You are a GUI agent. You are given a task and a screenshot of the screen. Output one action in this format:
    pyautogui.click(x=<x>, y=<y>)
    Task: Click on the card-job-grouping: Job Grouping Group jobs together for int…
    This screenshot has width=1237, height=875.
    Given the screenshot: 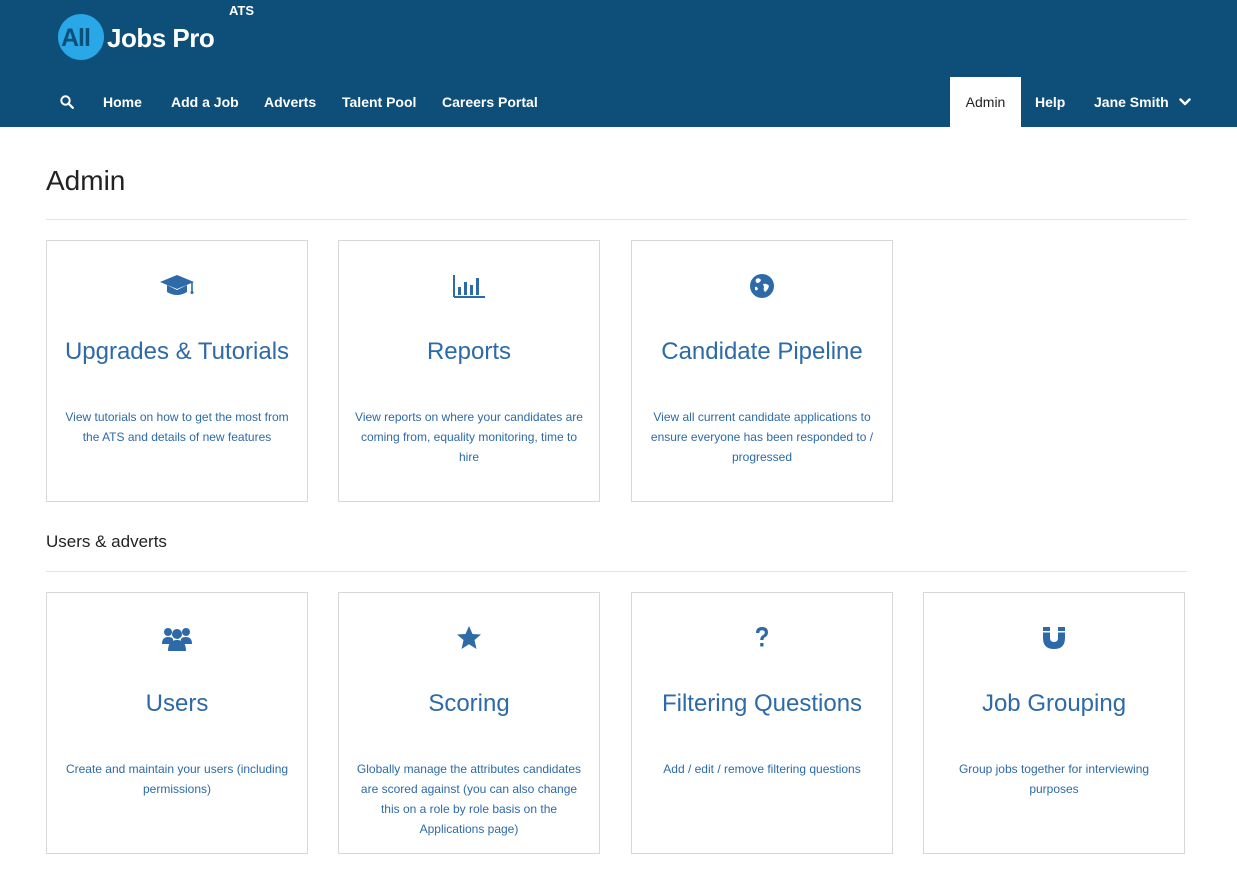 What is the action you would take?
    pyautogui.click(x=1054, y=723)
    